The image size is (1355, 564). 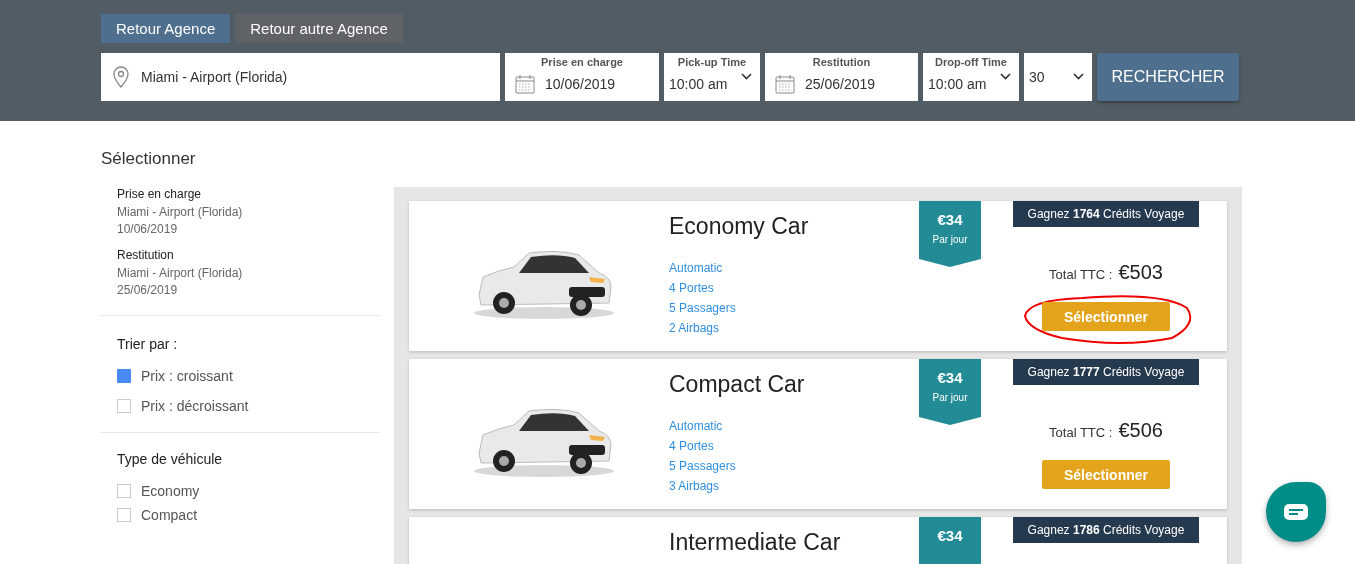 I want to click on credits-banner: Gagnez 1786 Crédits Voyage, so click(x=1106, y=530).